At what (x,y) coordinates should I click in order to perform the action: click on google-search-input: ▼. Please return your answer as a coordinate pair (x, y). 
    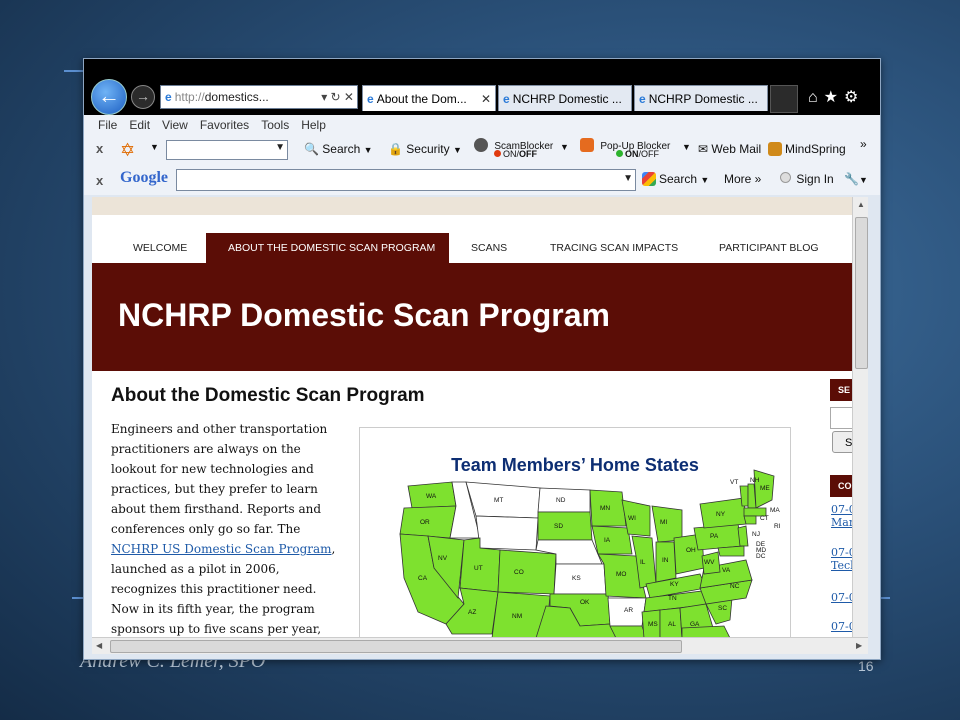
    Looking at the image, I should click on (406, 180).